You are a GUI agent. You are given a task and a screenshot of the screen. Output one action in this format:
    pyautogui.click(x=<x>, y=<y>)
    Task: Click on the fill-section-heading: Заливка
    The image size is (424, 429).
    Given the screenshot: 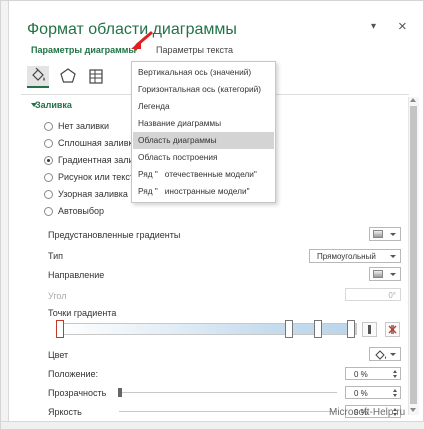 What is the action you would take?
    pyautogui.click(x=53, y=105)
    